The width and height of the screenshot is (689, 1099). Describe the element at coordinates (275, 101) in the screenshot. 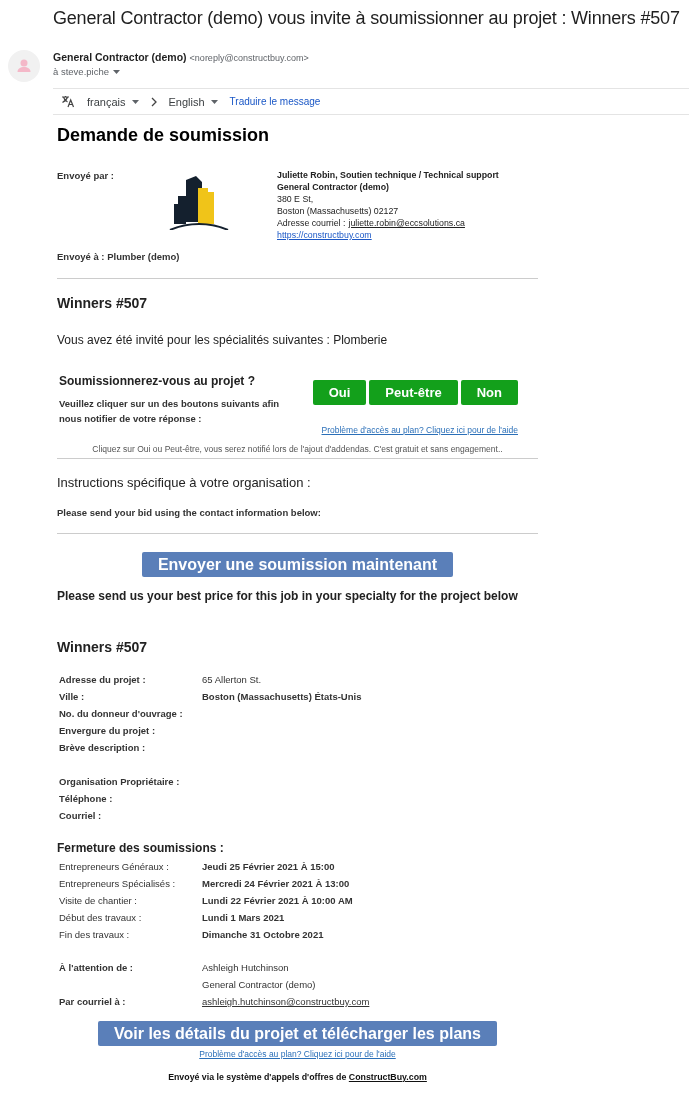

I see `translate-link: Traduire le message` at that location.